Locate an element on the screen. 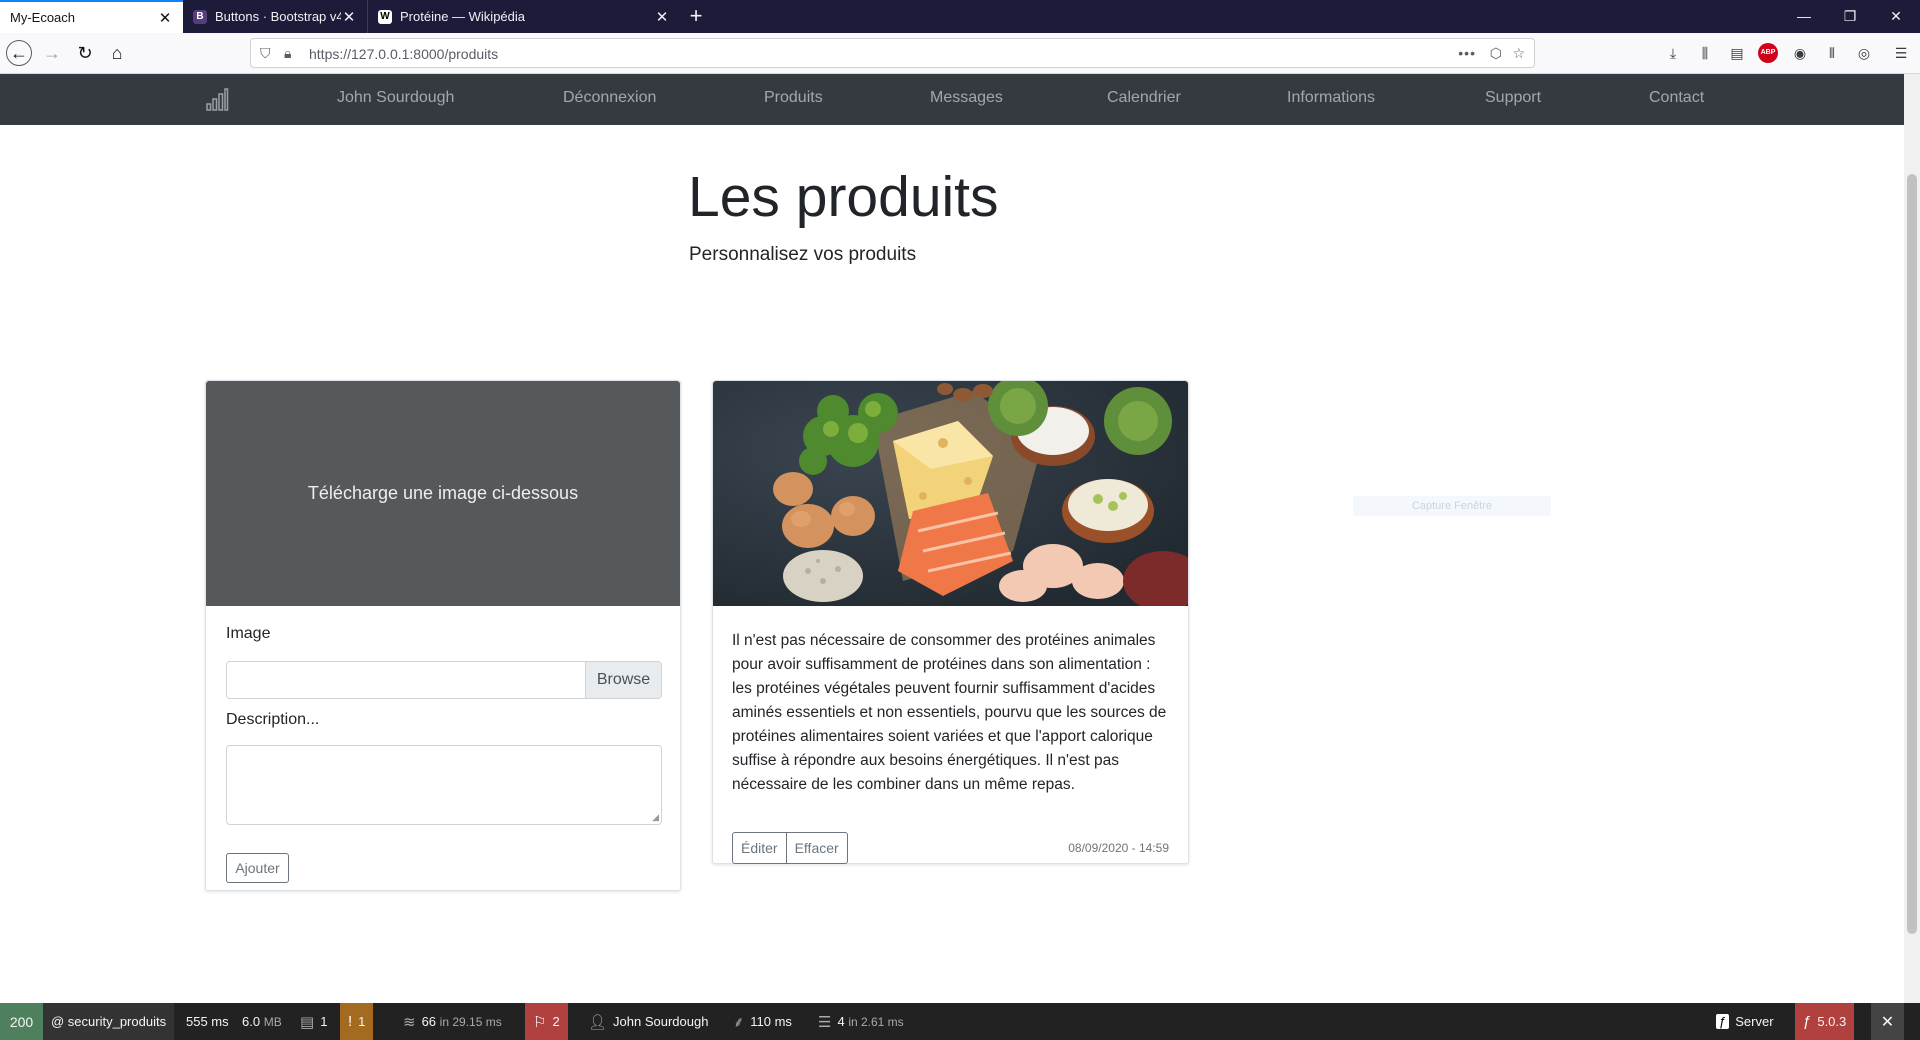 The height and width of the screenshot is (1040, 1920). product-actions: Éditer Effacer is located at coordinates (790, 848).